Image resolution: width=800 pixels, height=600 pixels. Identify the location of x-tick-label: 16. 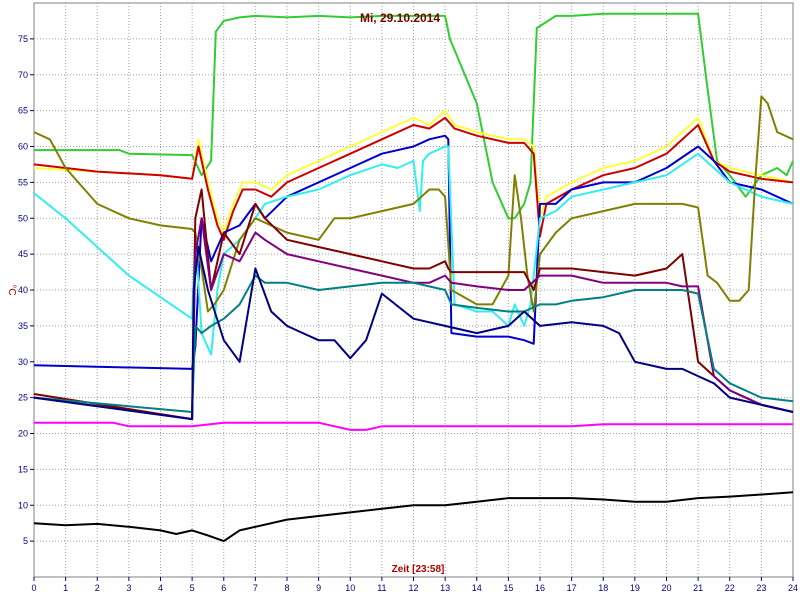
(540, 588).